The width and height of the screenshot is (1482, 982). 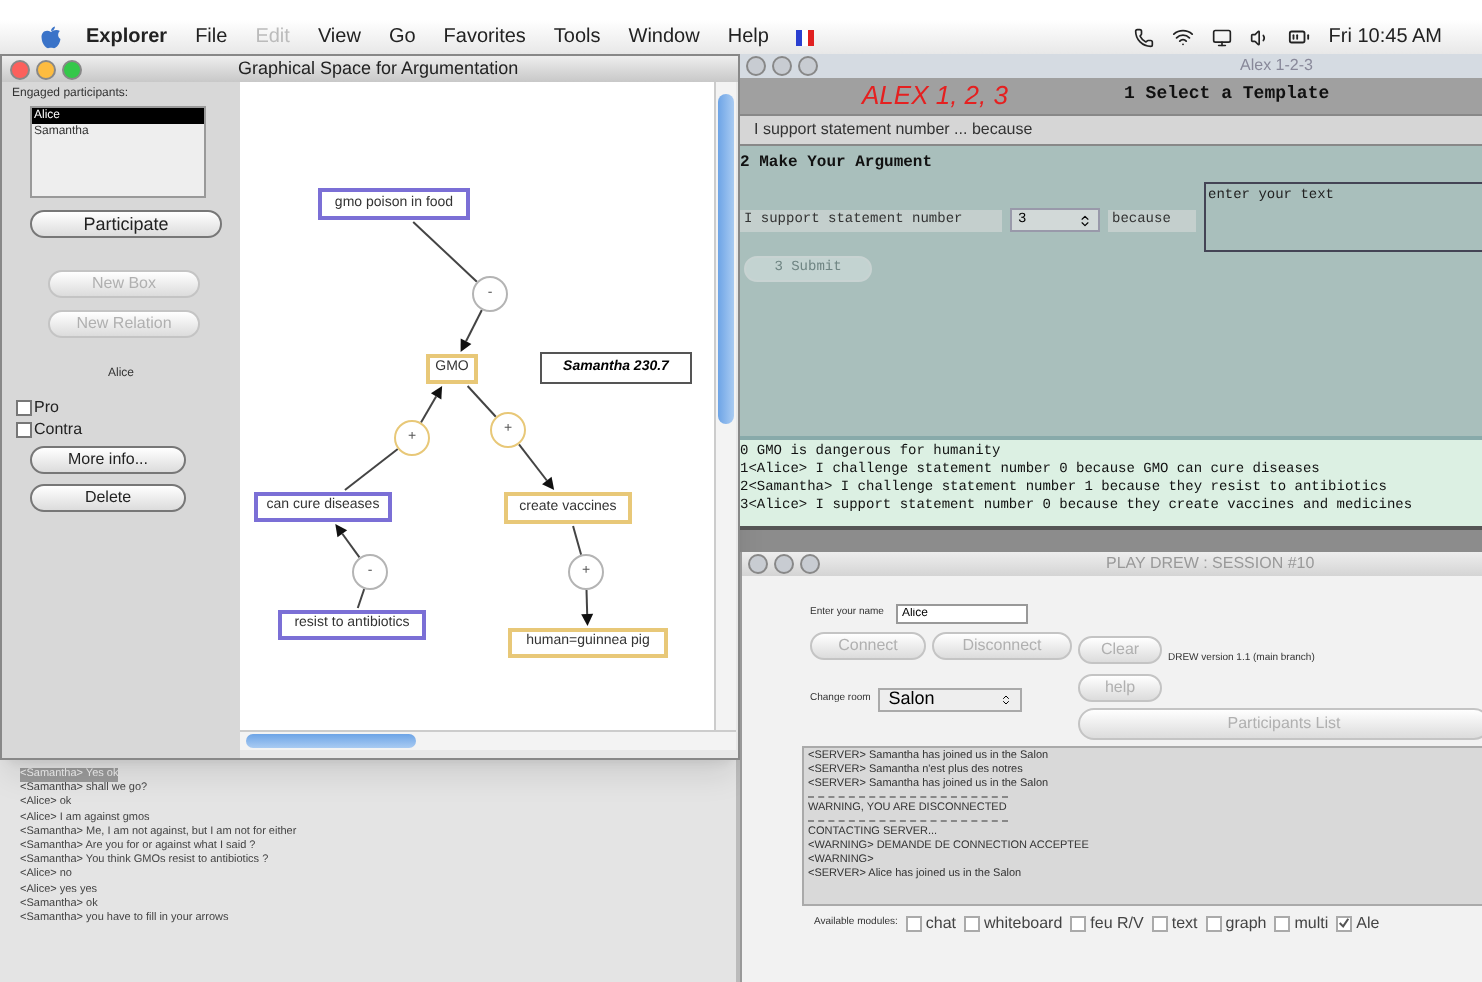 I want to click on participate-button: Participate, so click(x=126, y=224).